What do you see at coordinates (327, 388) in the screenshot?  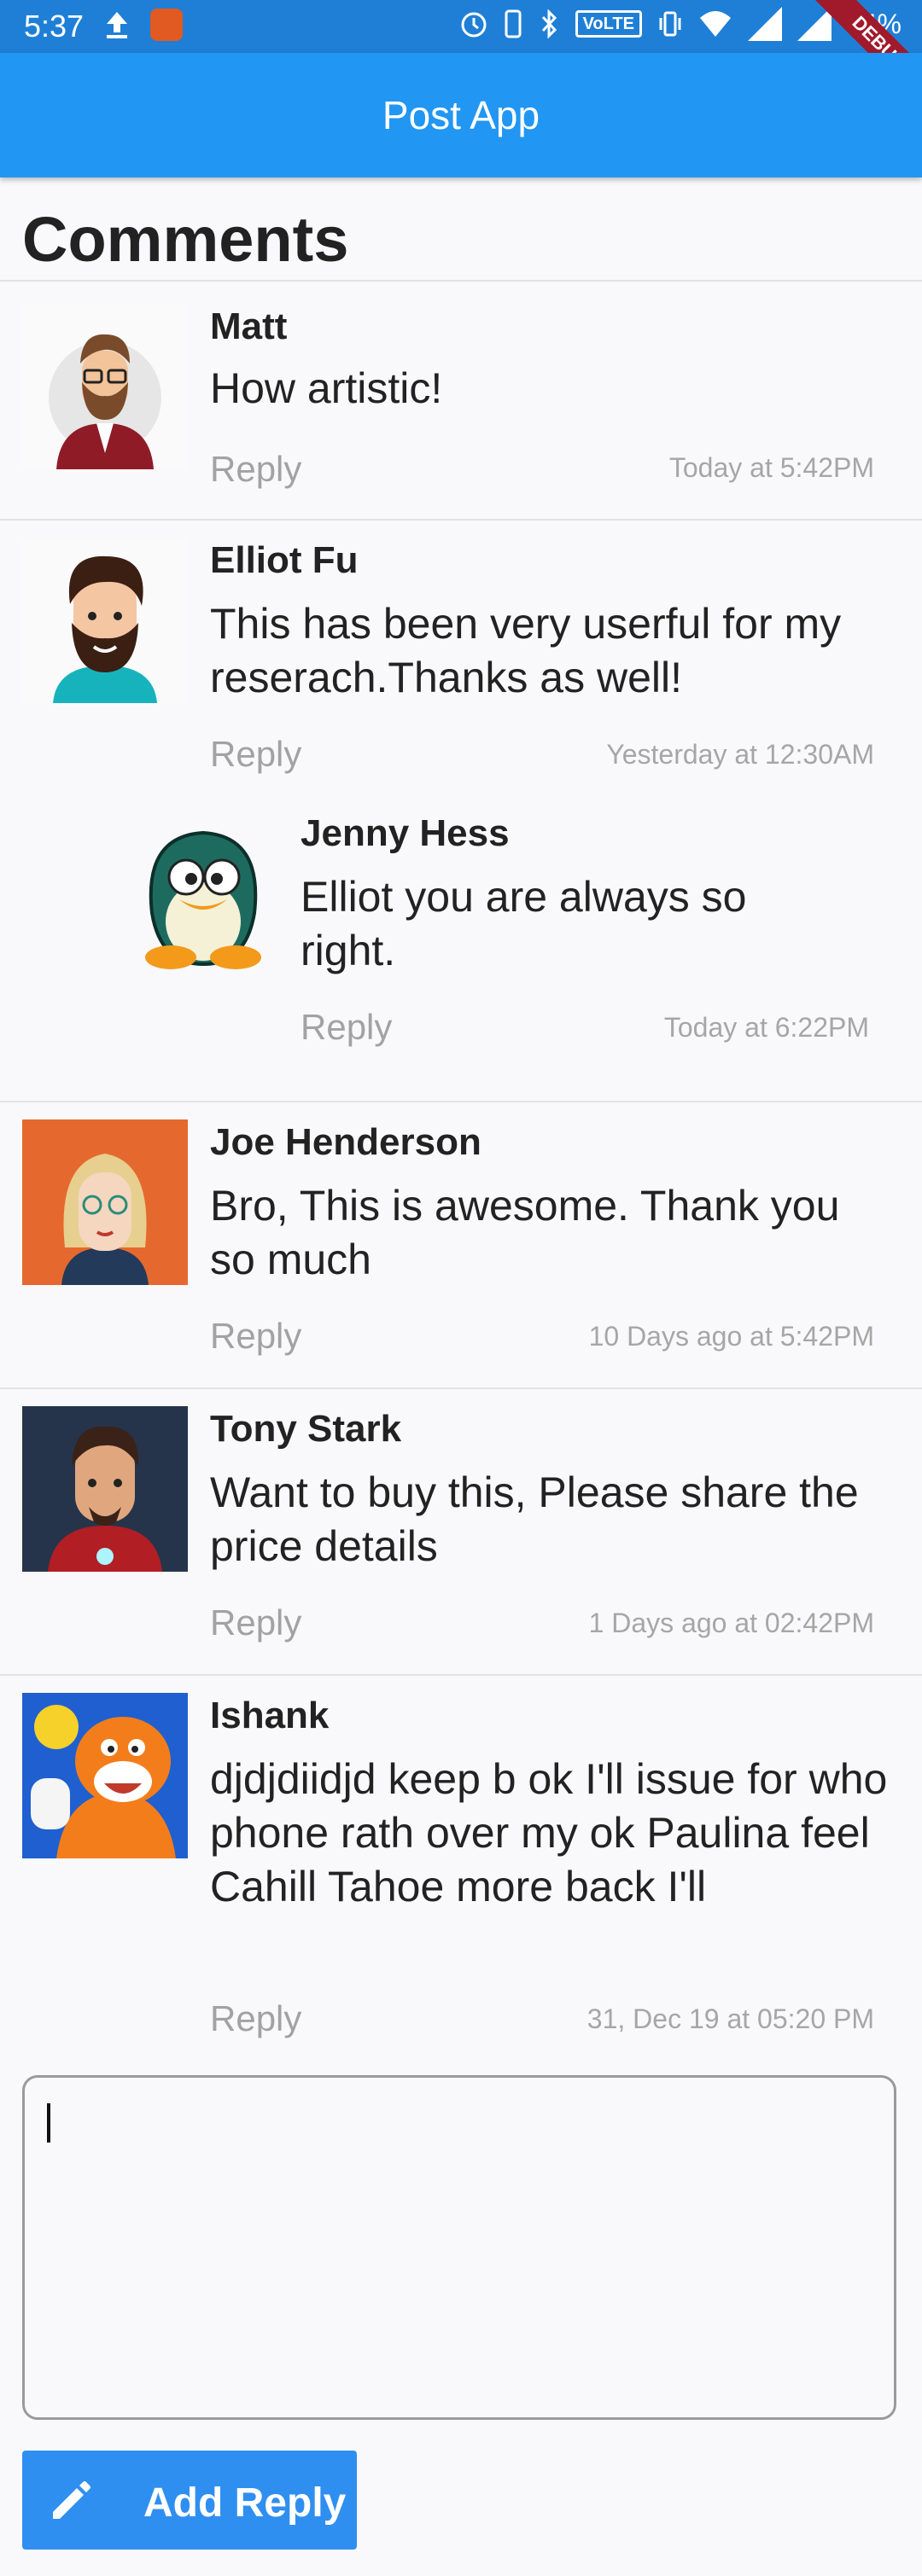 I see `comment-text: How artistic!` at bounding box center [327, 388].